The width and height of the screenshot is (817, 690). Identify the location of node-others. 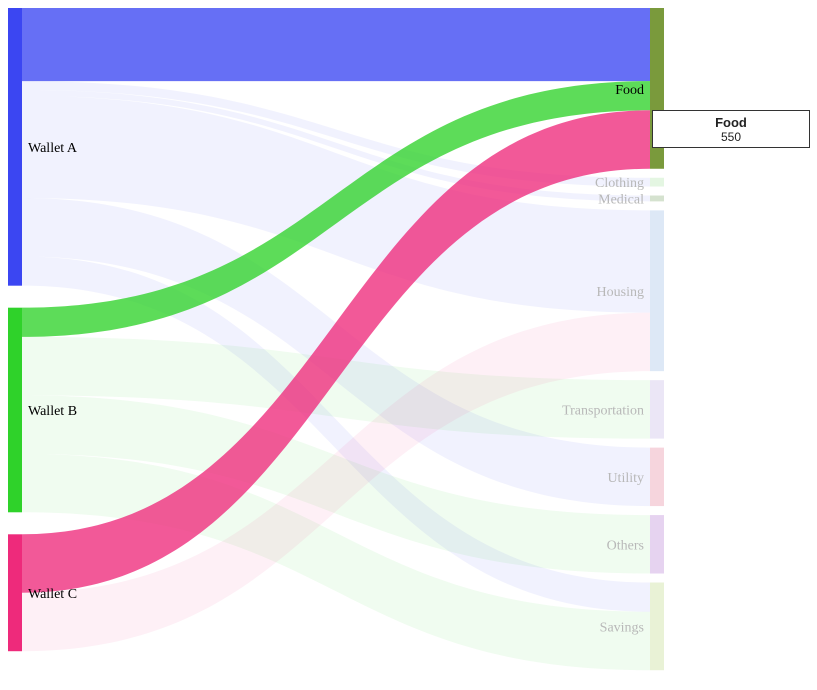
(657, 544).